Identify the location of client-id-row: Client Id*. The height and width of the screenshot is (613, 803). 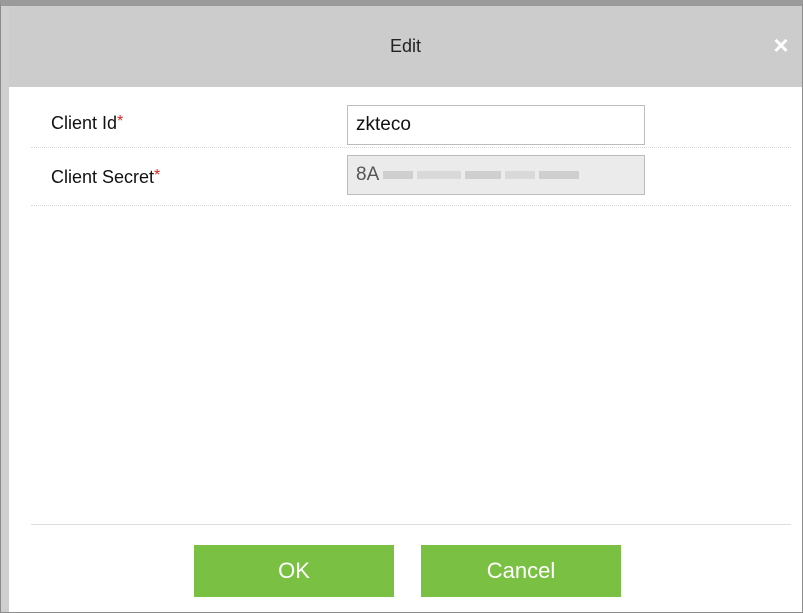
(411, 123).